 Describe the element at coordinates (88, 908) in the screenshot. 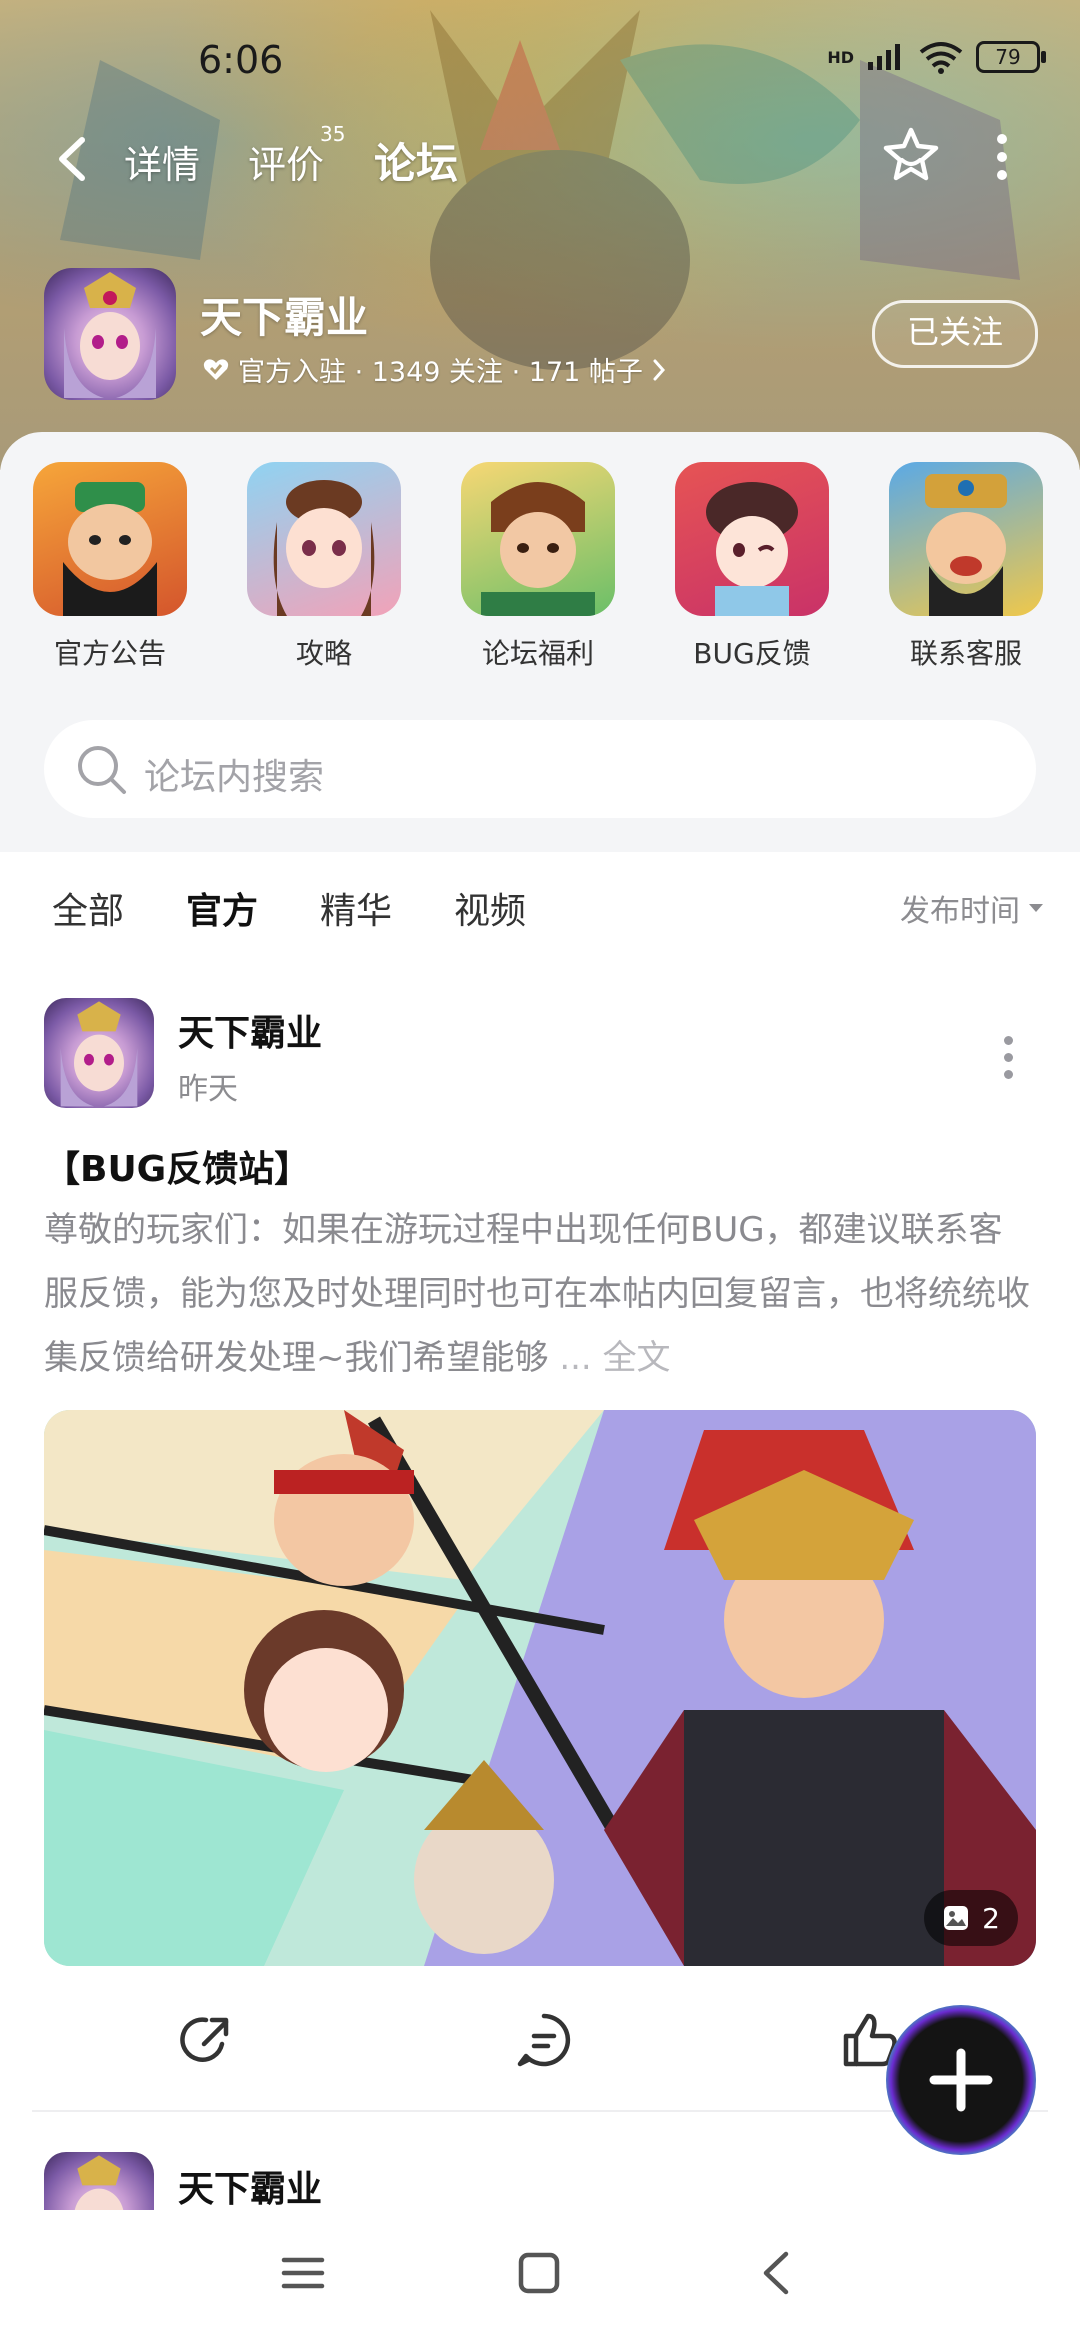

I see `filter-all: 全部` at that location.